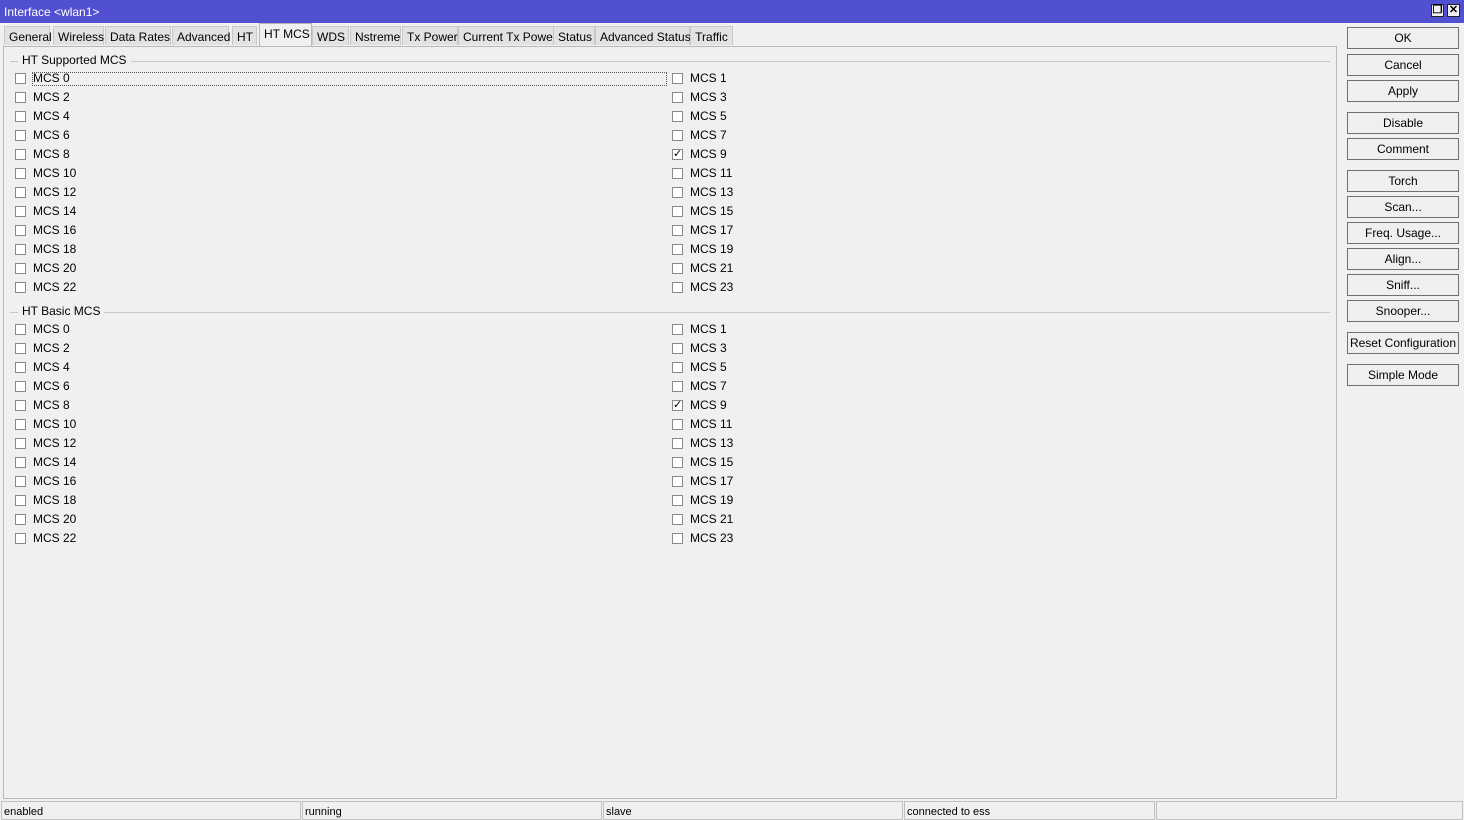  I want to click on mcs-label: MCS 7, so click(708, 386).